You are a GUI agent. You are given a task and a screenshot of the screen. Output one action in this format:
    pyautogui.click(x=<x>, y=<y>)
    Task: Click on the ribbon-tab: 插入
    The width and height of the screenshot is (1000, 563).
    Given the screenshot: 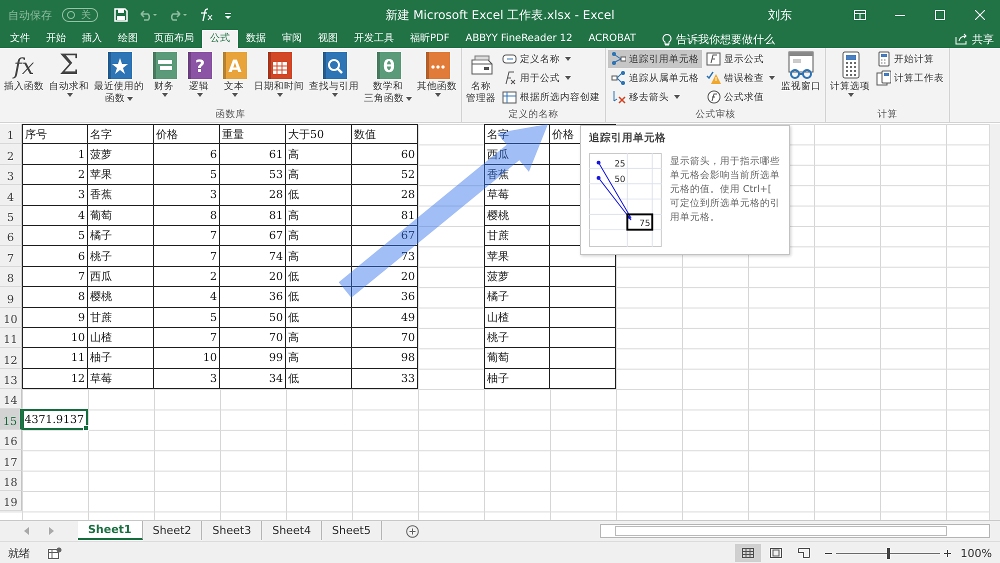 What is the action you would take?
    pyautogui.click(x=92, y=39)
    